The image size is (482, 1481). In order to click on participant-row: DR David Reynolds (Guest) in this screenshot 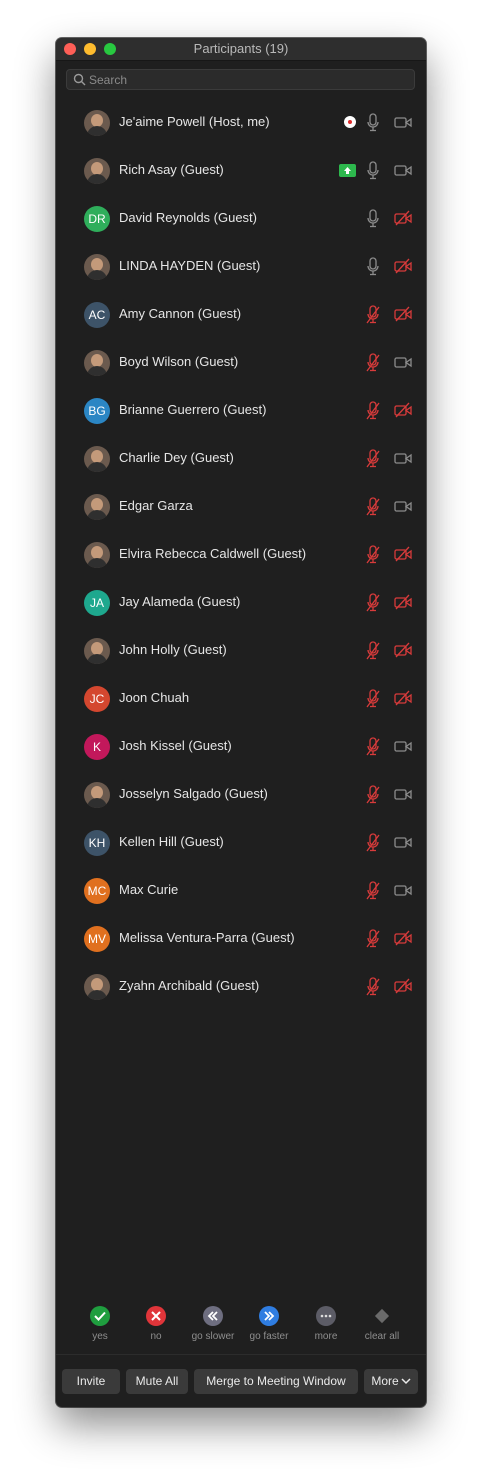, I will do `click(241, 219)`.